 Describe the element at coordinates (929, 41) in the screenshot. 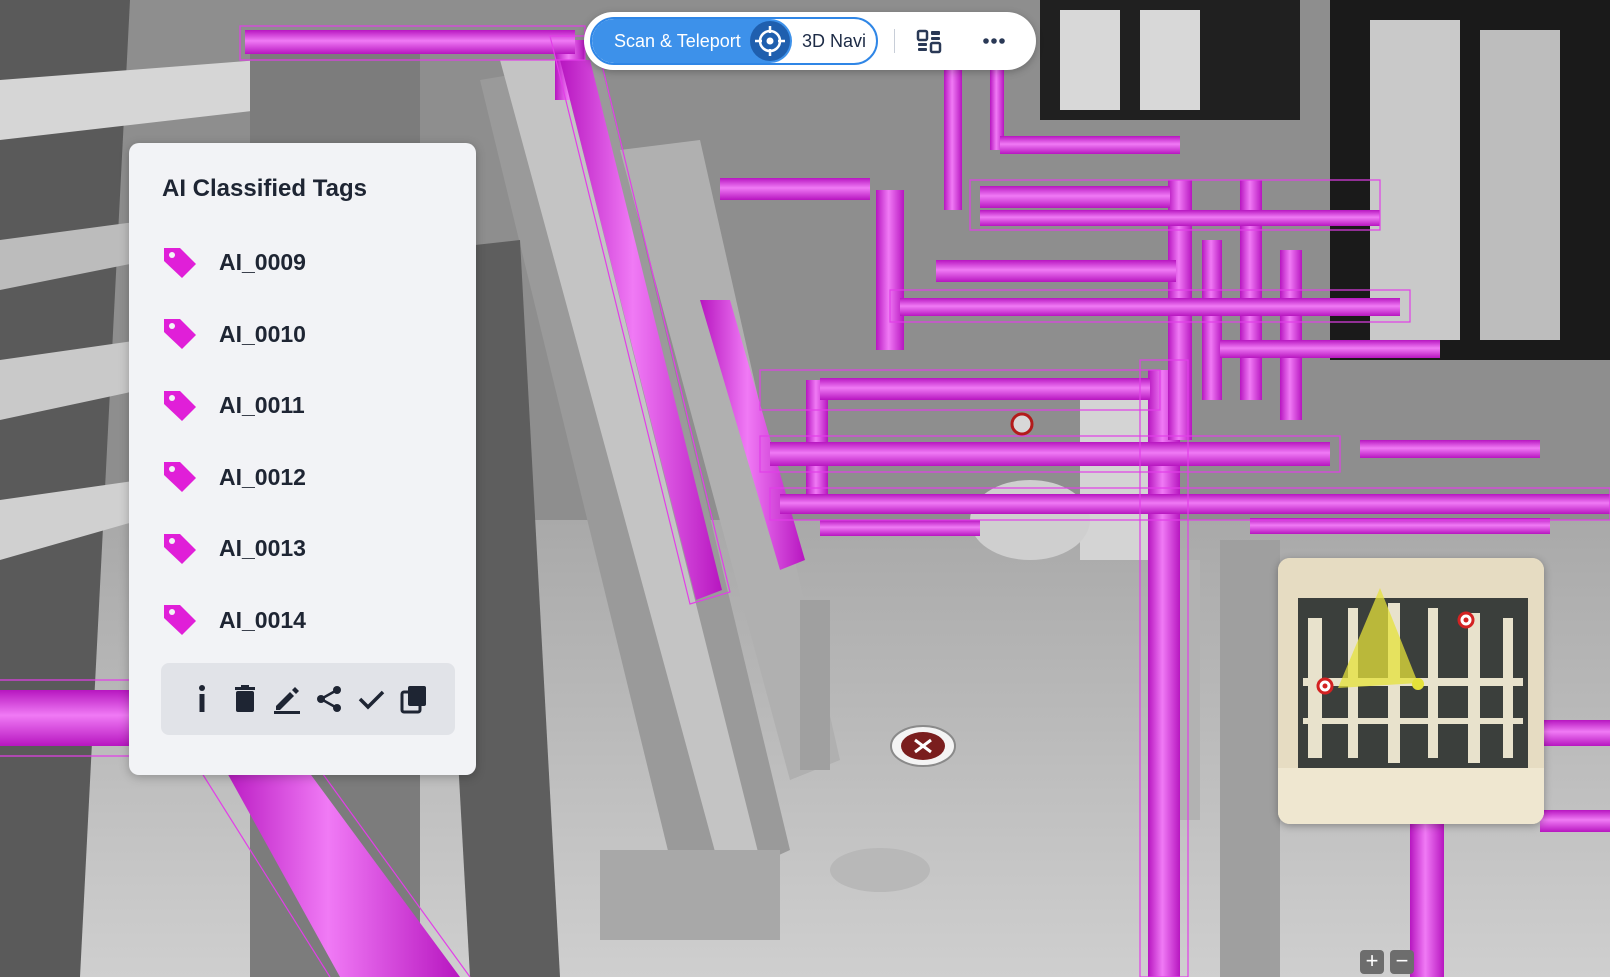

I see `grid-view-icon` at that location.